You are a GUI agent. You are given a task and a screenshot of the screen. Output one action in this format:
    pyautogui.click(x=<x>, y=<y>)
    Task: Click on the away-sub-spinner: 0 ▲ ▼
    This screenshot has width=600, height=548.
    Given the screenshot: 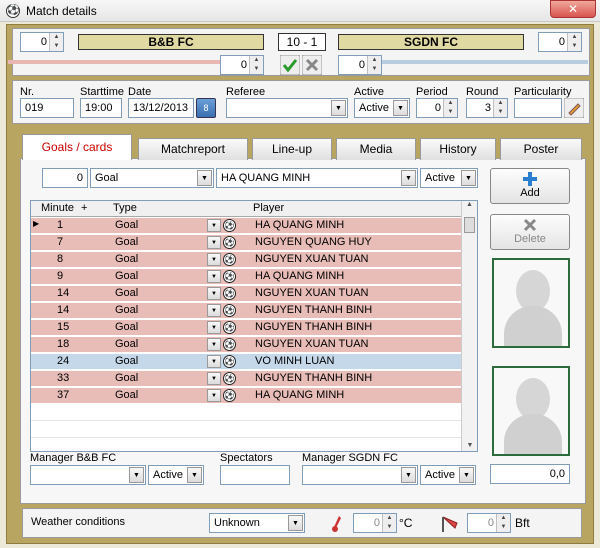 What is the action you would take?
    pyautogui.click(x=360, y=65)
    